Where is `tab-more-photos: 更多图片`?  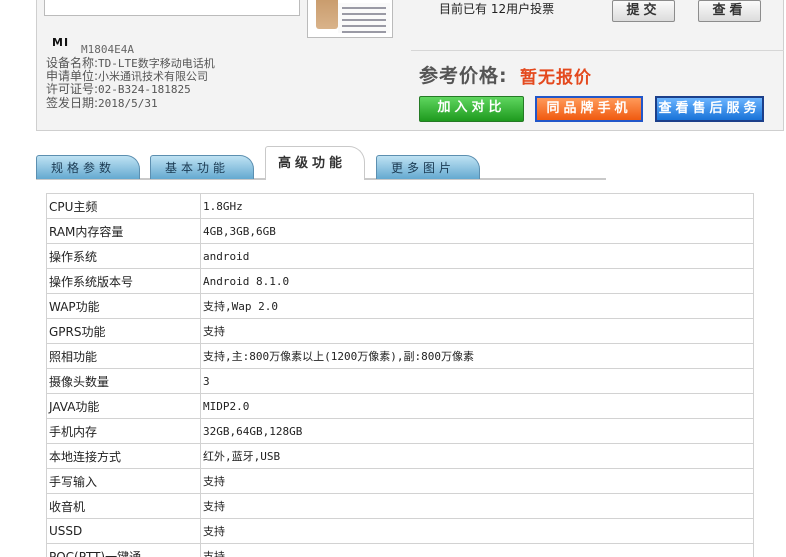
tab-more-photos: 更多图片 is located at coordinates (428, 167).